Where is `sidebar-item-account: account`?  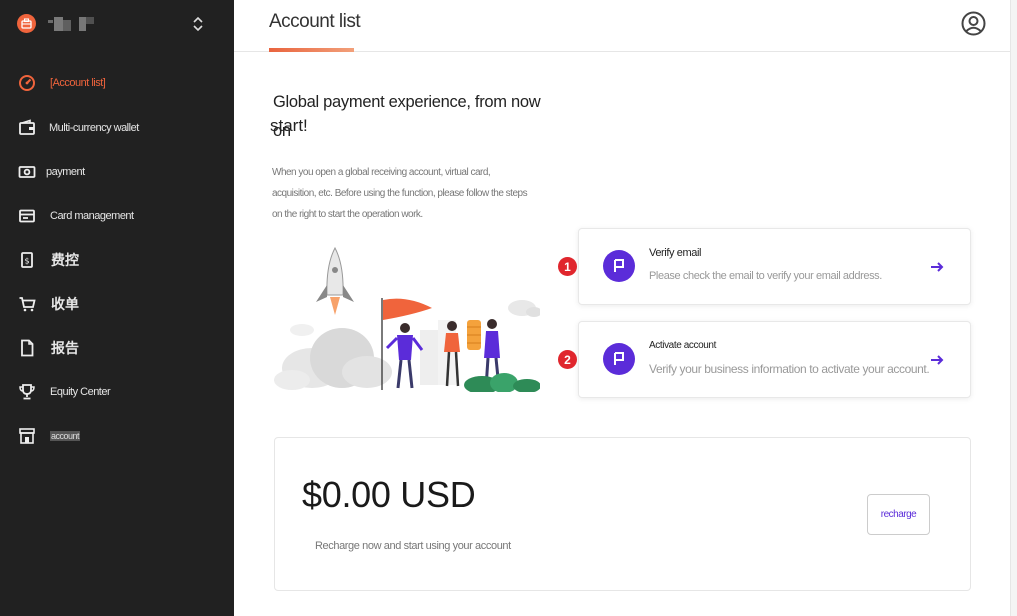 sidebar-item-account: account is located at coordinates (117, 436).